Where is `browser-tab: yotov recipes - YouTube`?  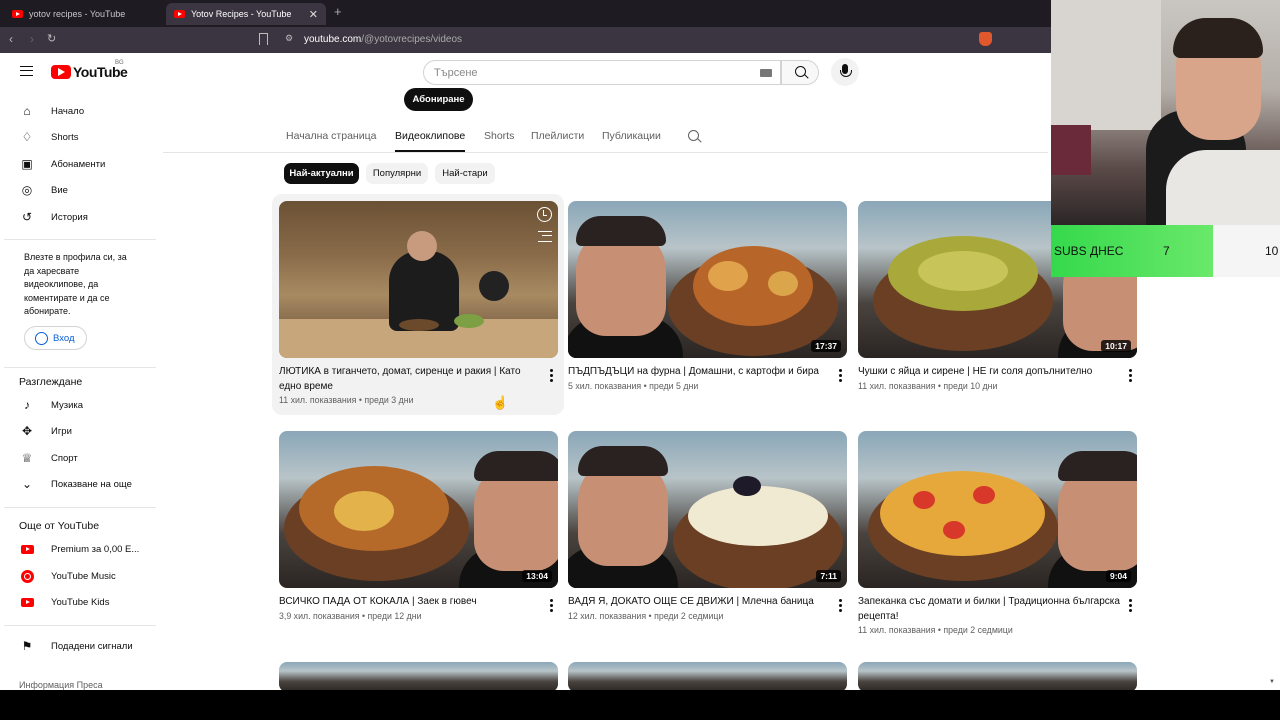 browser-tab: yotov recipes - YouTube is located at coordinates (84, 14).